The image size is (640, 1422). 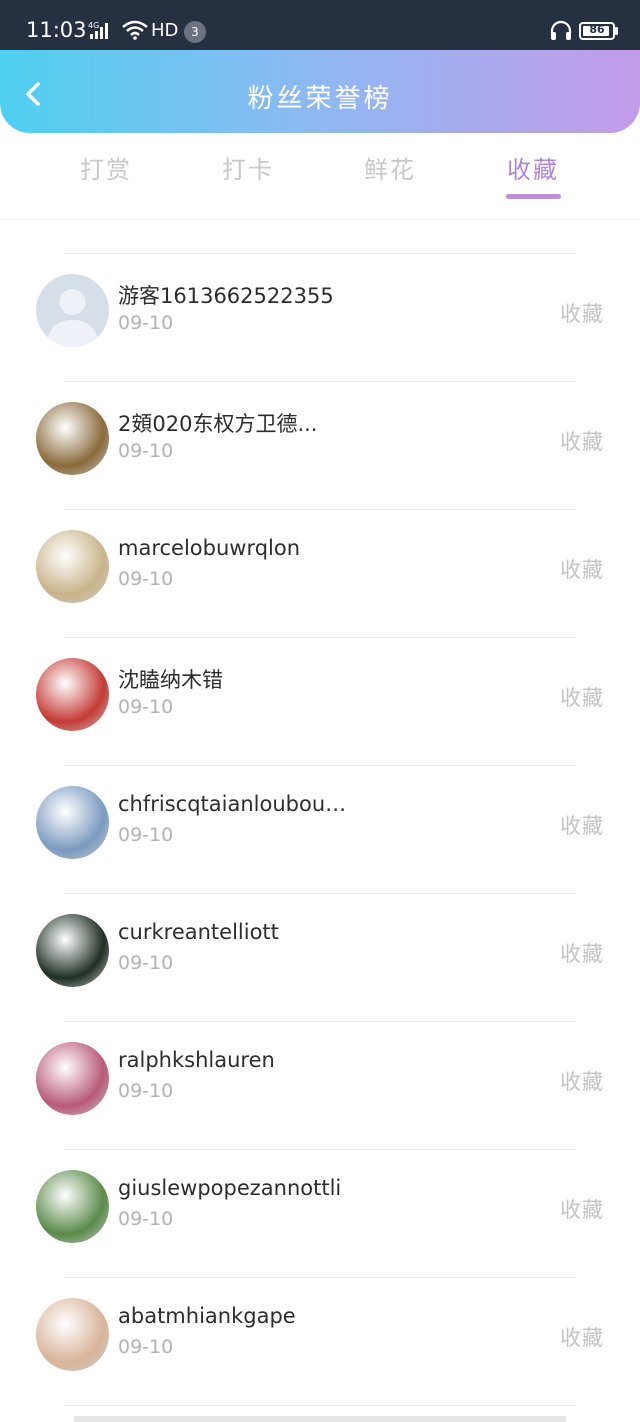 What do you see at coordinates (106, 167) in the screenshot?
I see `tab-reward: 打赏` at bounding box center [106, 167].